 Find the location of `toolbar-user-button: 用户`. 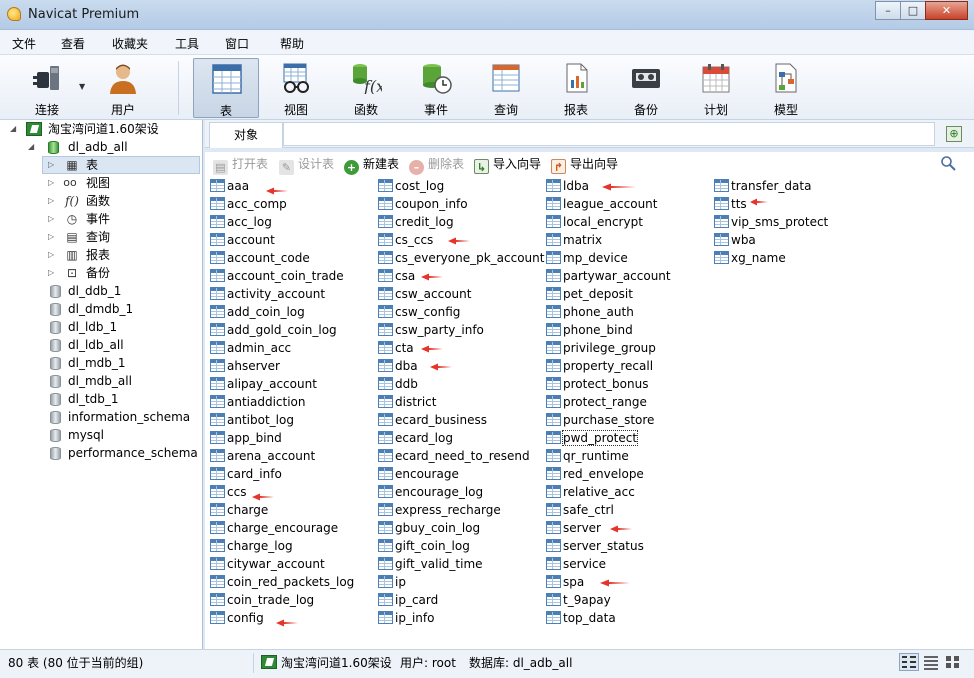

toolbar-user-button: 用户 is located at coordinates (123, 88).